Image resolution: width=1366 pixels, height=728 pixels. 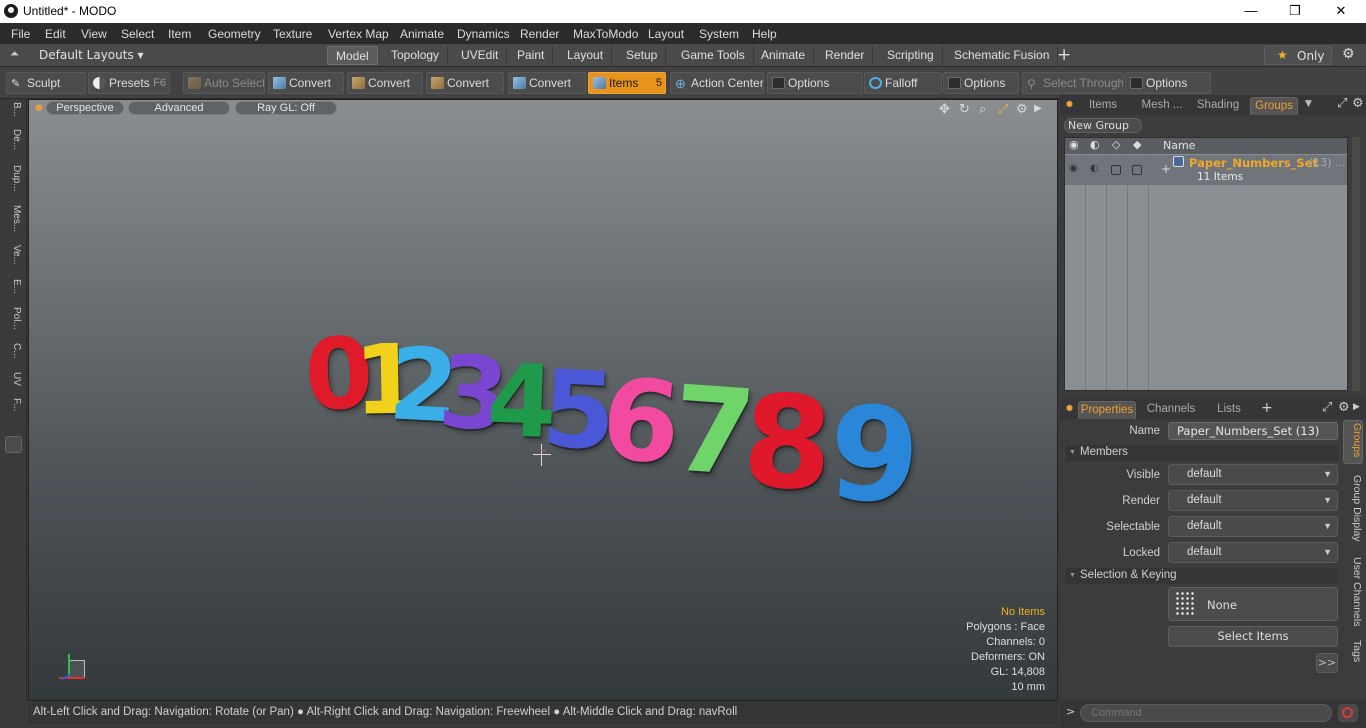 I want to click on side-tab-tags: Tags, so click(x=1354, y=651).